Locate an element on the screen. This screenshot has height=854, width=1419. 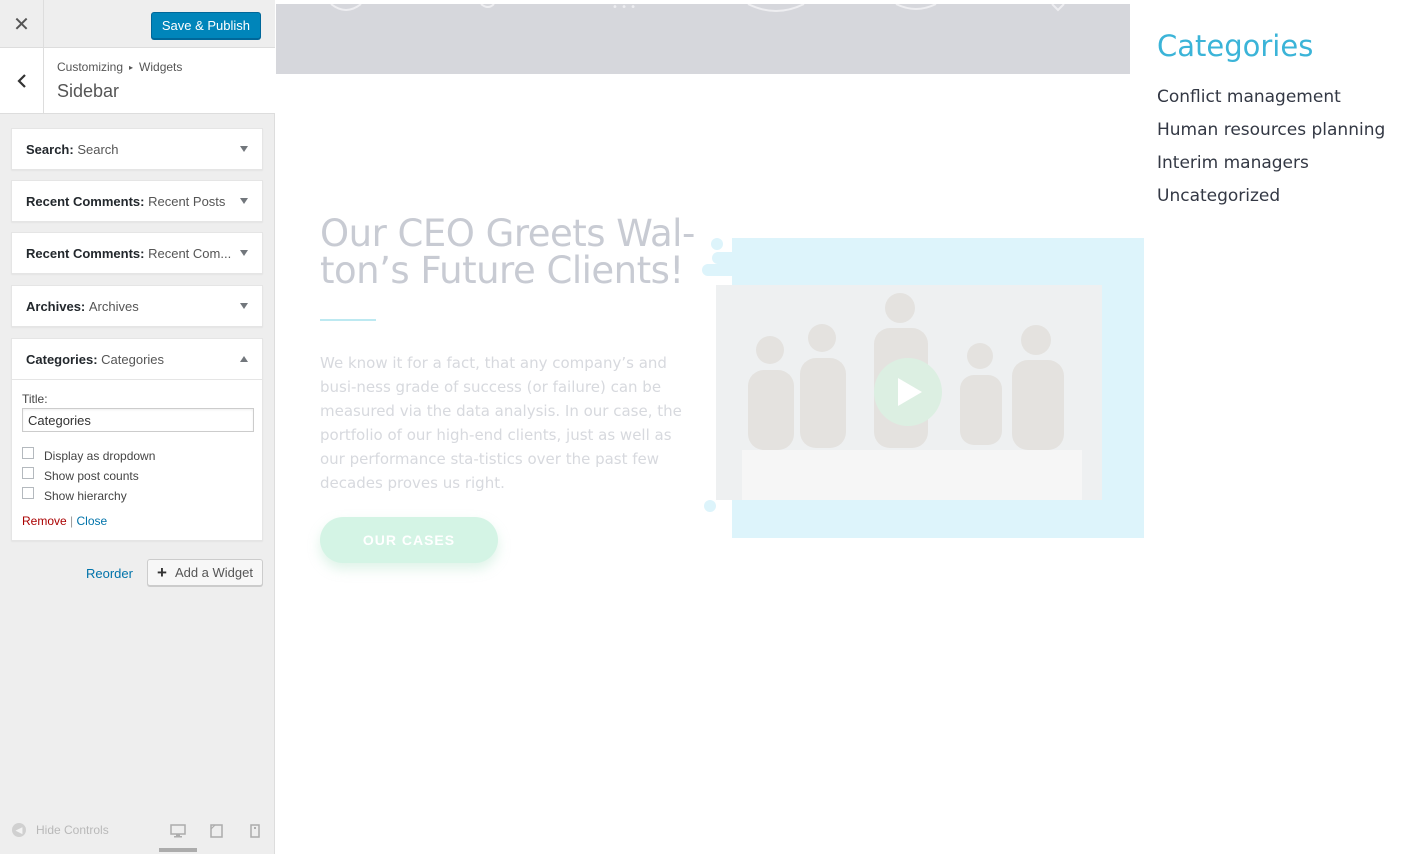
close-customizer-button: ✕ is located at coordinates (22, 24).